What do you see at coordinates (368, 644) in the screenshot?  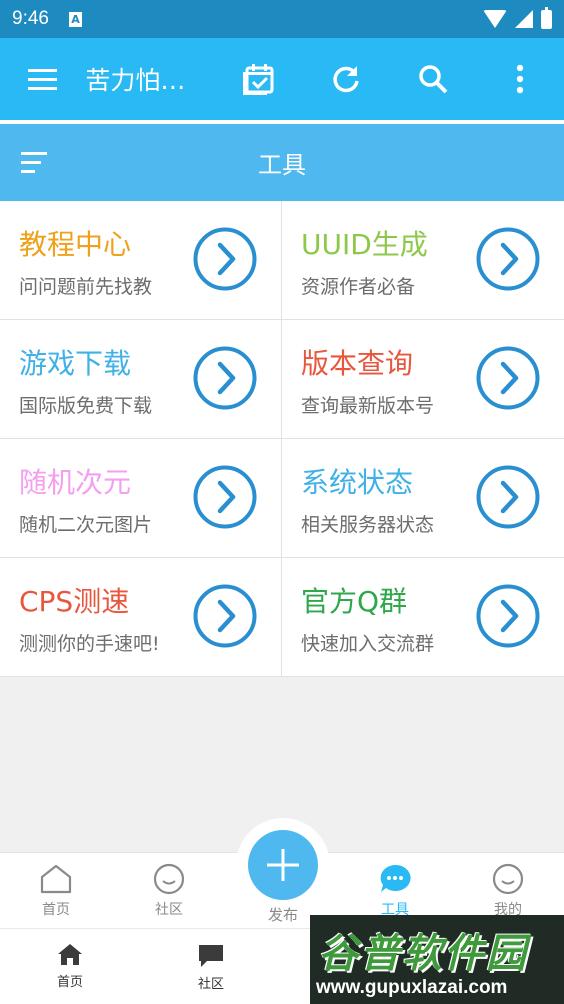 I see `tool-subtitle: 快速加入交流群` at bounding box center [368, 644].